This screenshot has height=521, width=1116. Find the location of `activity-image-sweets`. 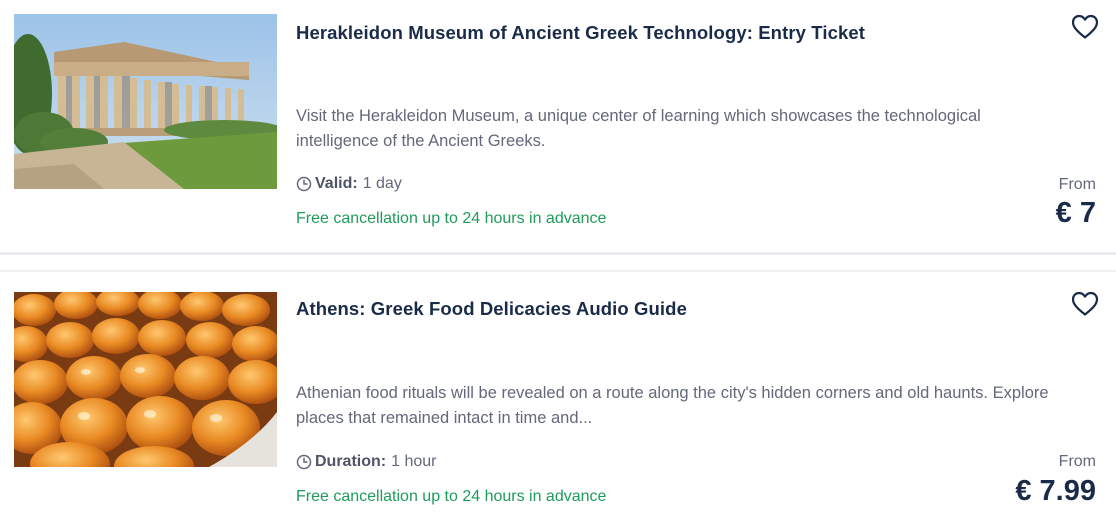

activity-image-sweets is located at coordinates (145, 379).